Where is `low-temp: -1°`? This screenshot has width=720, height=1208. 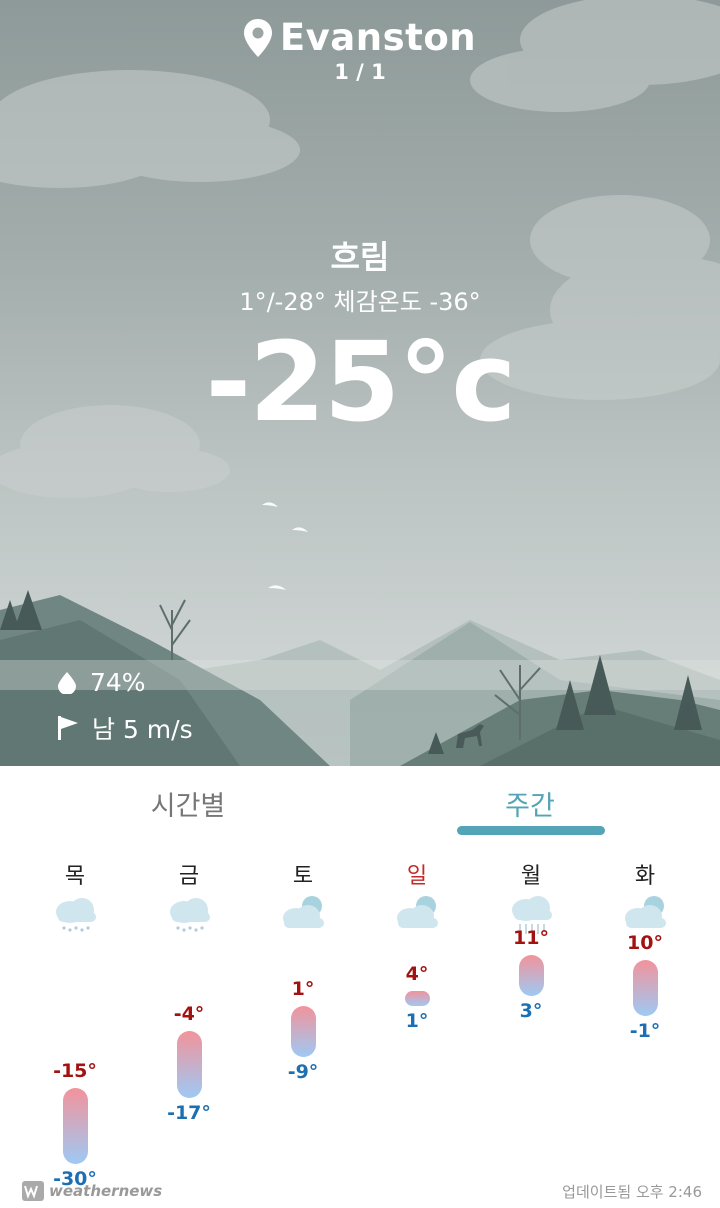
low-temp: -1° is located at coordinates (645, 1031).